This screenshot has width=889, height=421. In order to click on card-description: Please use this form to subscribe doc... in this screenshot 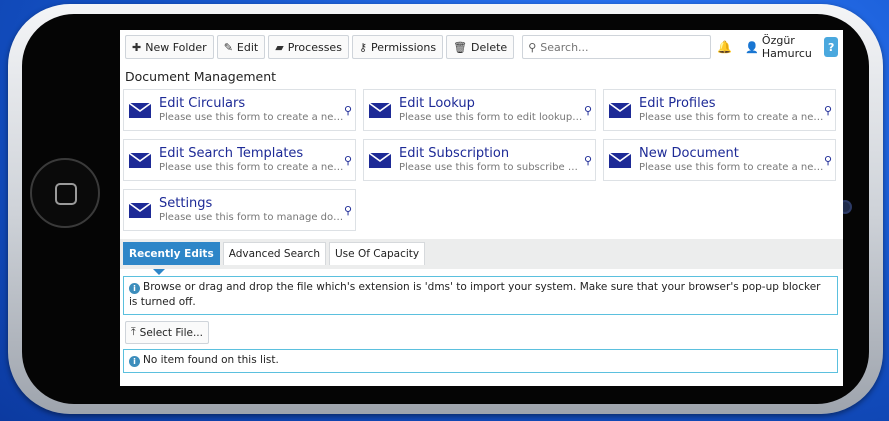, I will do `click(491, 167)`.